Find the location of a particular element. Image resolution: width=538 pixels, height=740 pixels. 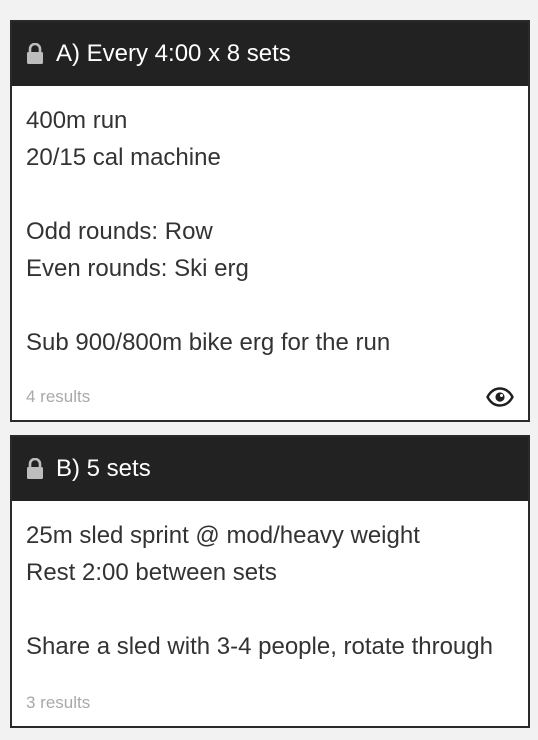

workout-line: 20/15 cal machine is located at coordinates (123, 157).